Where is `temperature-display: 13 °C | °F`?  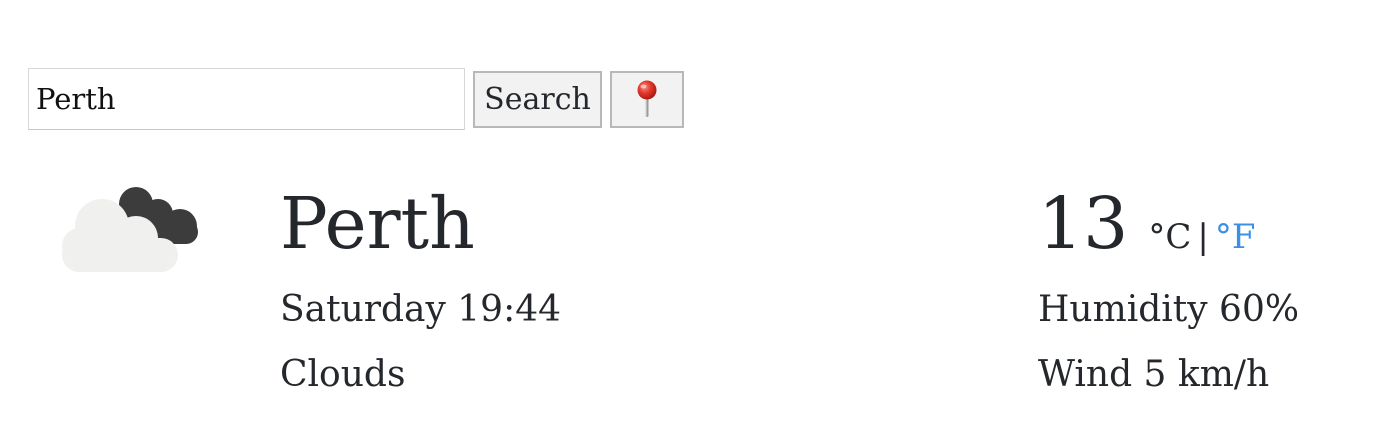 temperature-display: 13 °C | °F is located at coordinates (1146, 224).